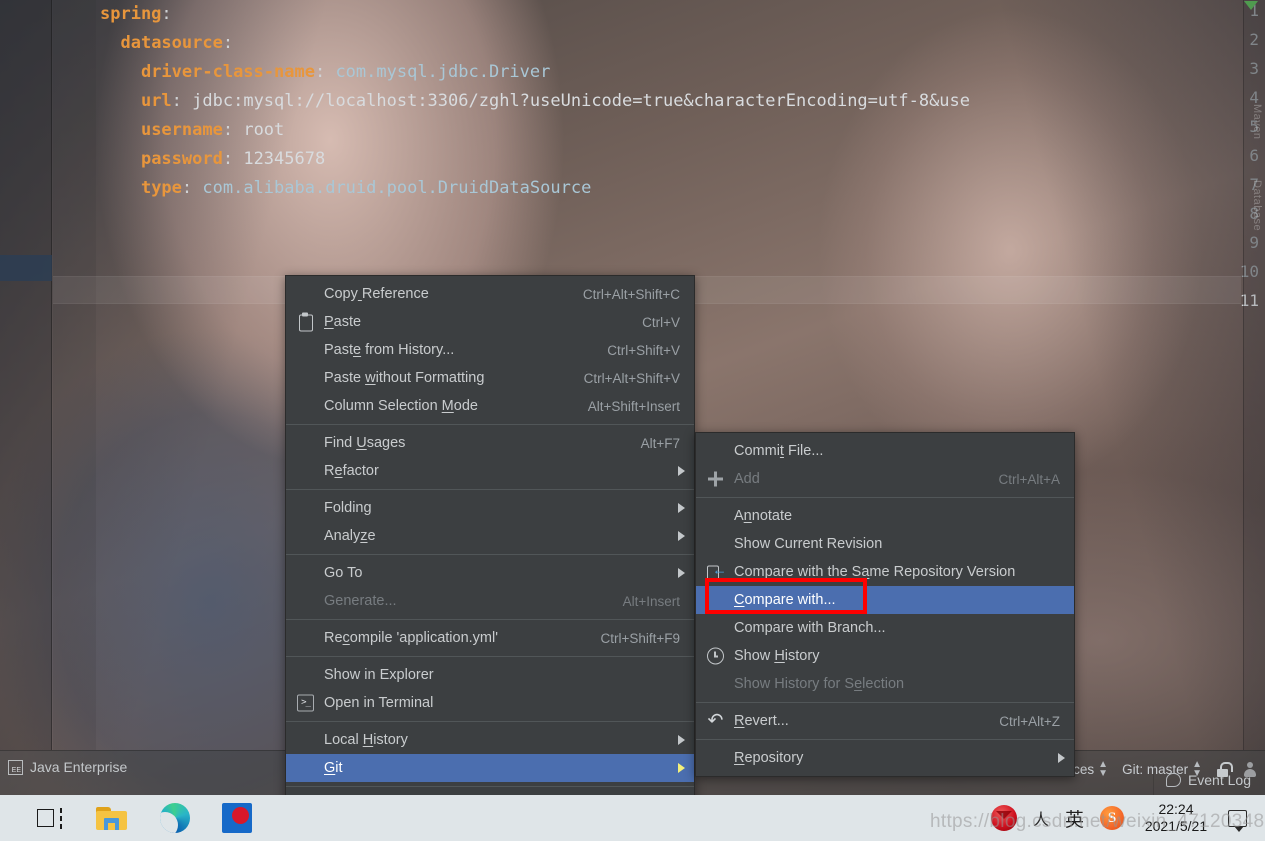 This screenshot has height=841, width=1265. I want to click on menu-item-show-in-explorer: Show in Explorer, so click(490, 675).